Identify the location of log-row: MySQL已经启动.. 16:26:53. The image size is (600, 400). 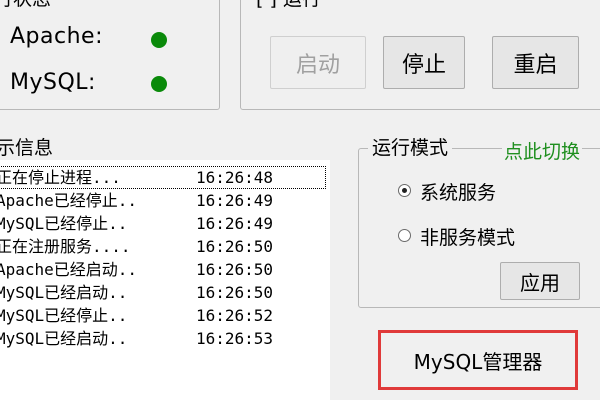
(163, 338).